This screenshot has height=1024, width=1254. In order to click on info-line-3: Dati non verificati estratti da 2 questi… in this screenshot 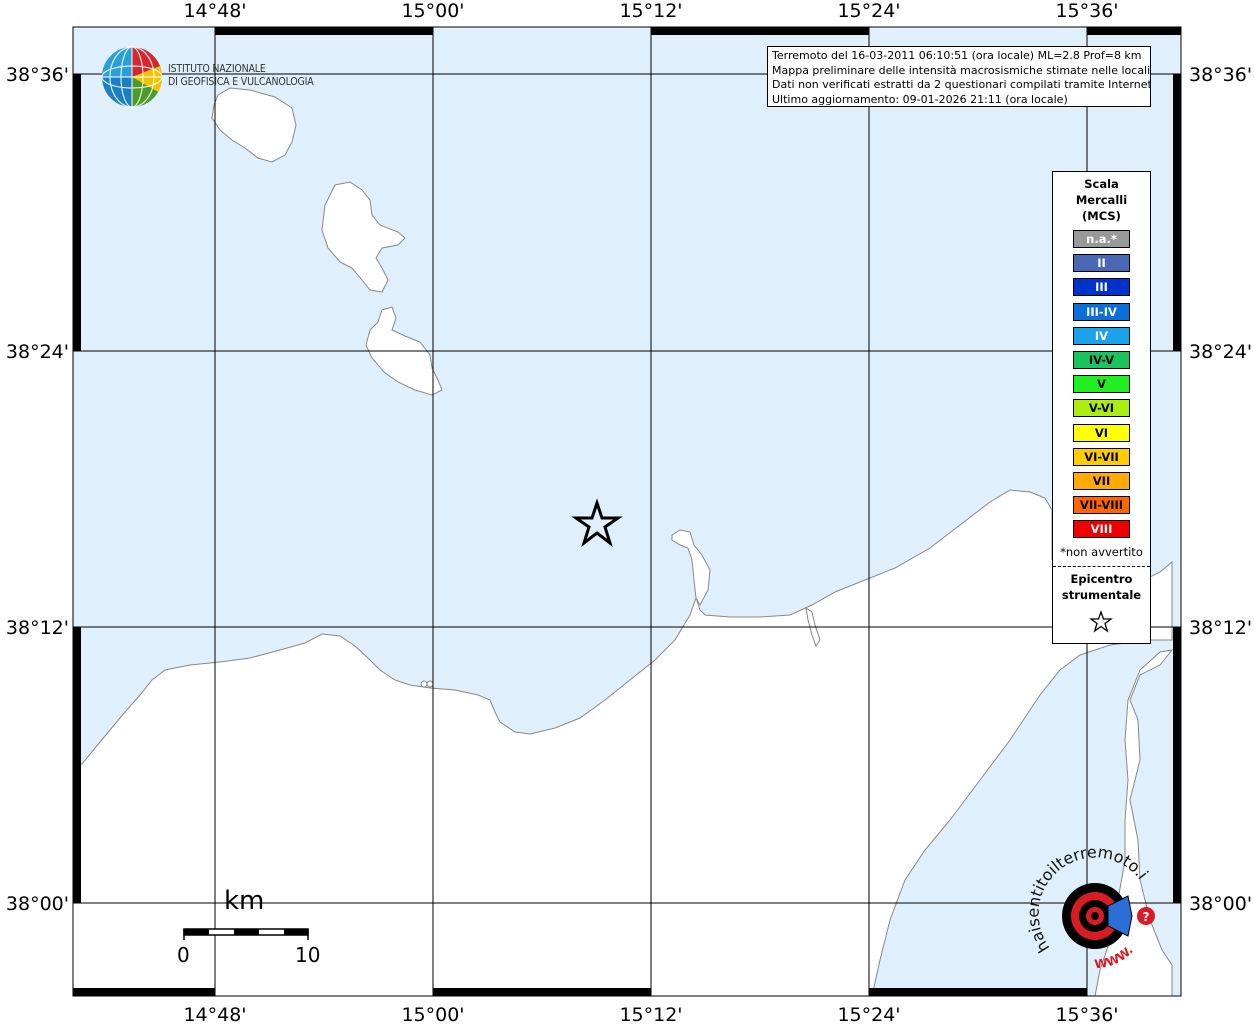, I will do `click(961, 84)`.